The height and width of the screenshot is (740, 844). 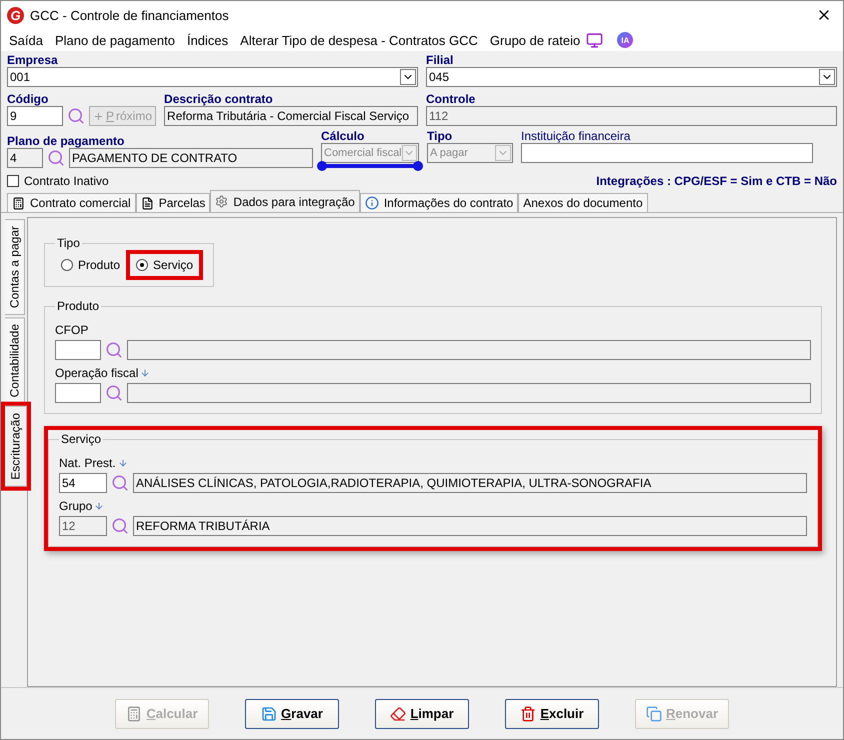 What do you see at coordinates (66, 141) in the screenshot?
I see `field-label: Plano de pagamento` at bounding box center [66, 141].